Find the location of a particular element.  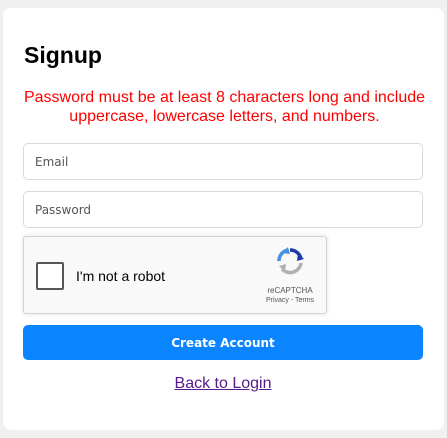

recaptcha-terms-link: Terms is located at coordinates (304, 300).